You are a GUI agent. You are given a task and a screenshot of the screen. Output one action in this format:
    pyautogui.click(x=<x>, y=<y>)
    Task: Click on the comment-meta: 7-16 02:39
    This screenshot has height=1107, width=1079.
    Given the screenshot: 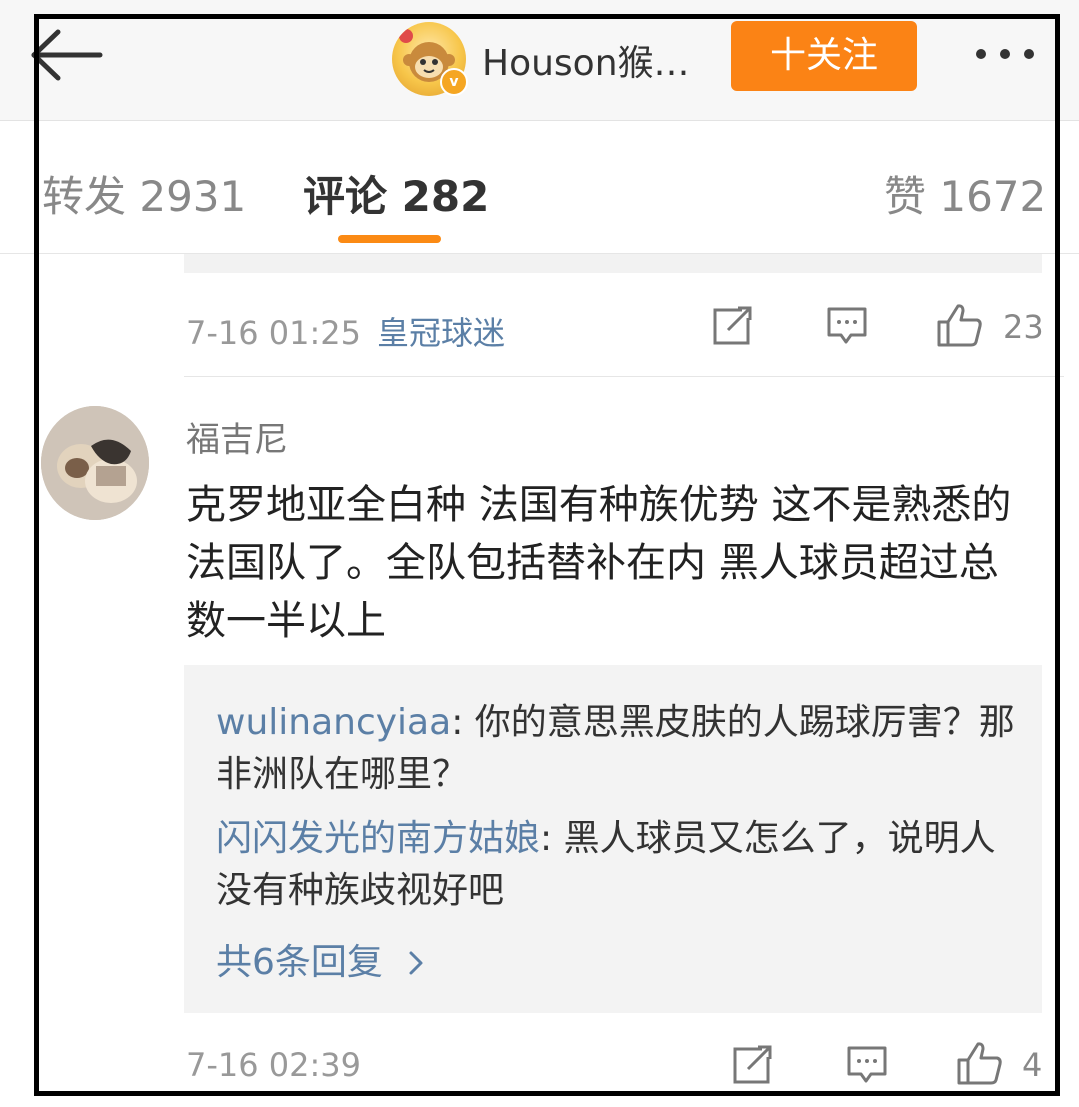 What is the action you would take?
    pyautogui.click(x=273, y=1065)
    